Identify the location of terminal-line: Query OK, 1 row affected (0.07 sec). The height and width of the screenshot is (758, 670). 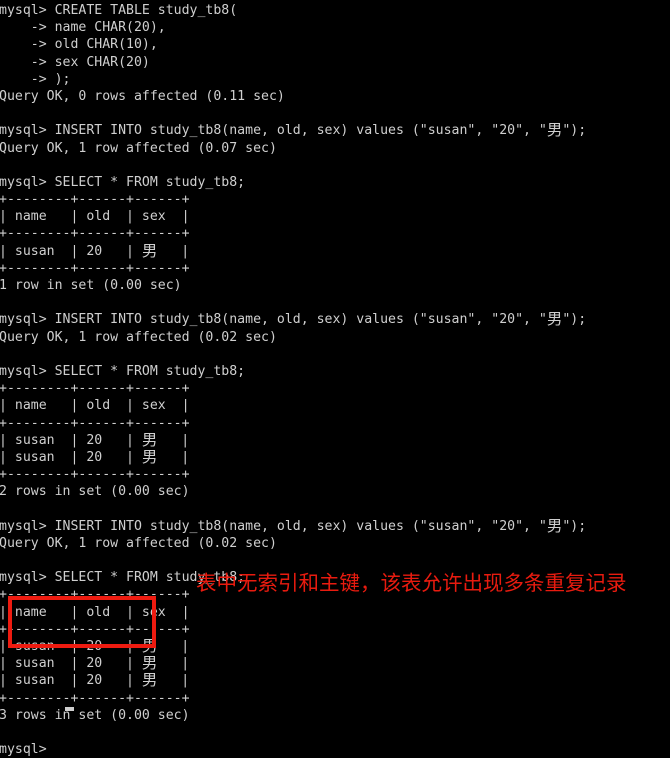
(138, 148).